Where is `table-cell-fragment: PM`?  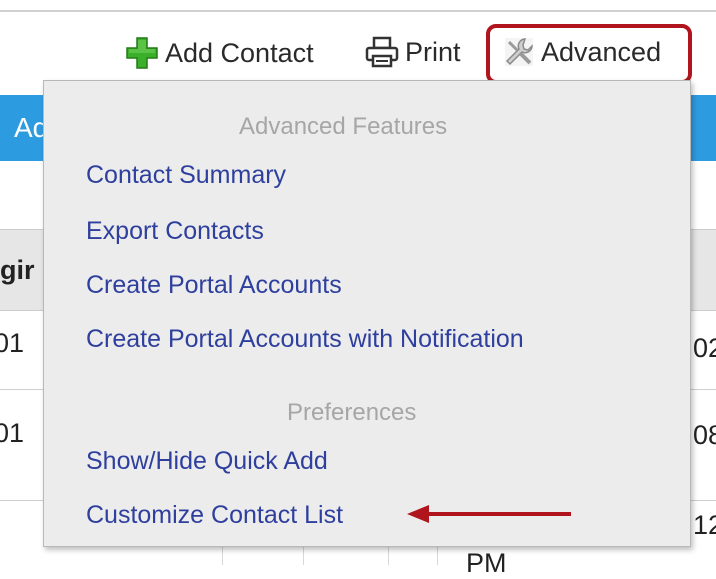
table-cell-fragment: PM is located at coordinates (486, 563).